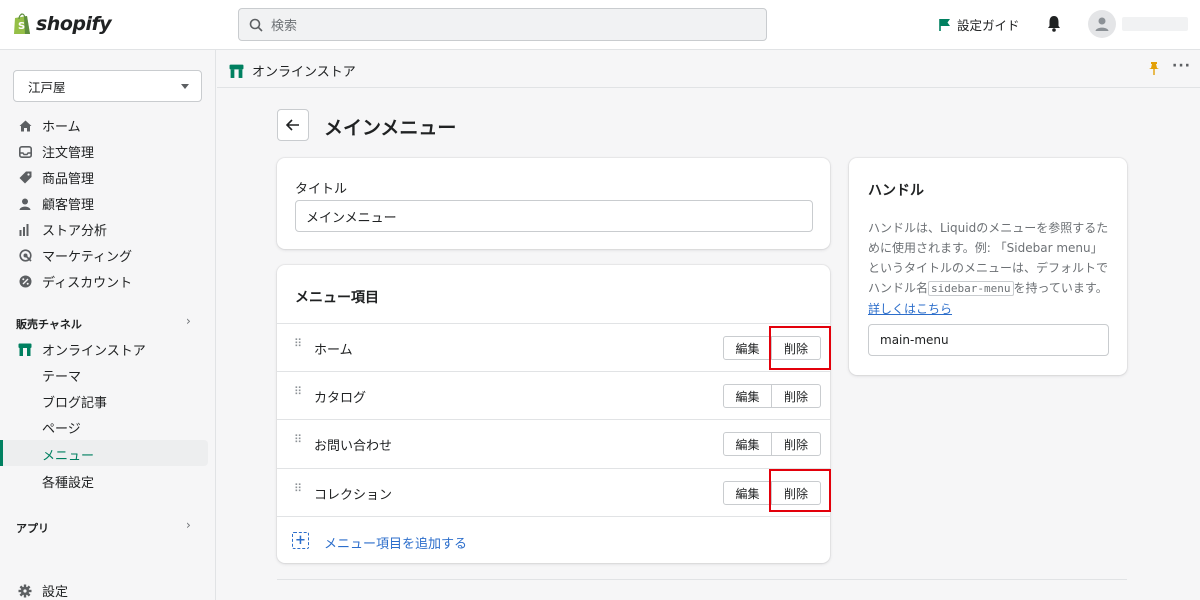 The image size is (1200, 600). What do you see at coordinates (896, 191) in the screenshot?
I see `handle-title: ハンドル` at bounding box center [896, 191].